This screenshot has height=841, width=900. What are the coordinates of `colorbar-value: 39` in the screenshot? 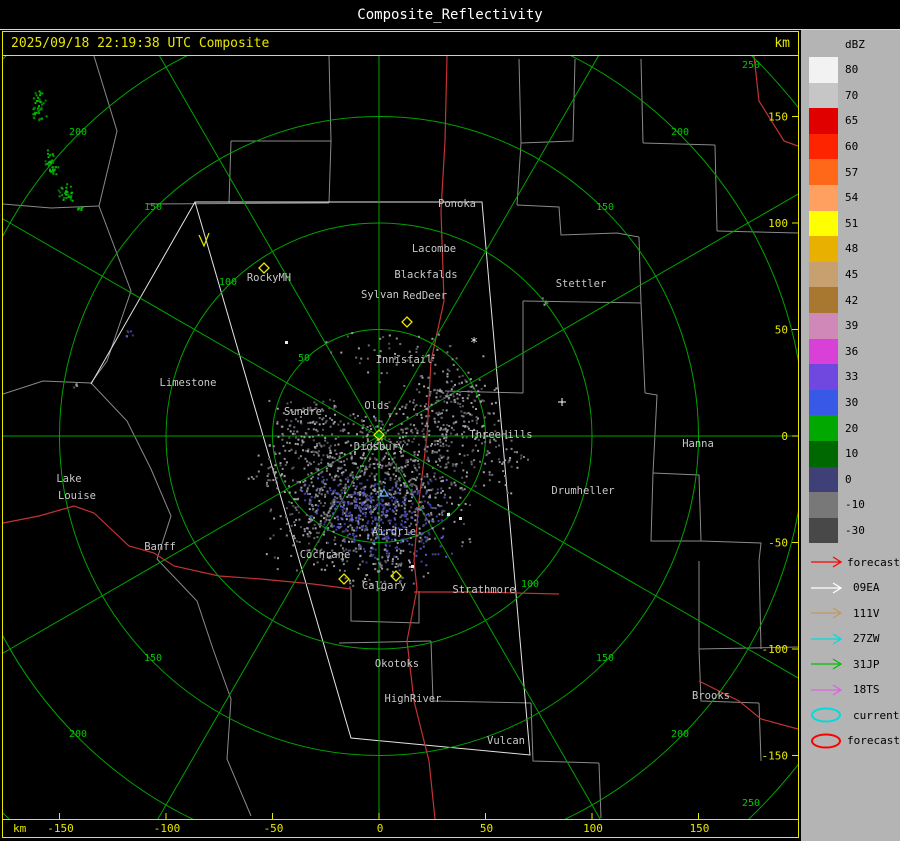 It's located at (852, 326).